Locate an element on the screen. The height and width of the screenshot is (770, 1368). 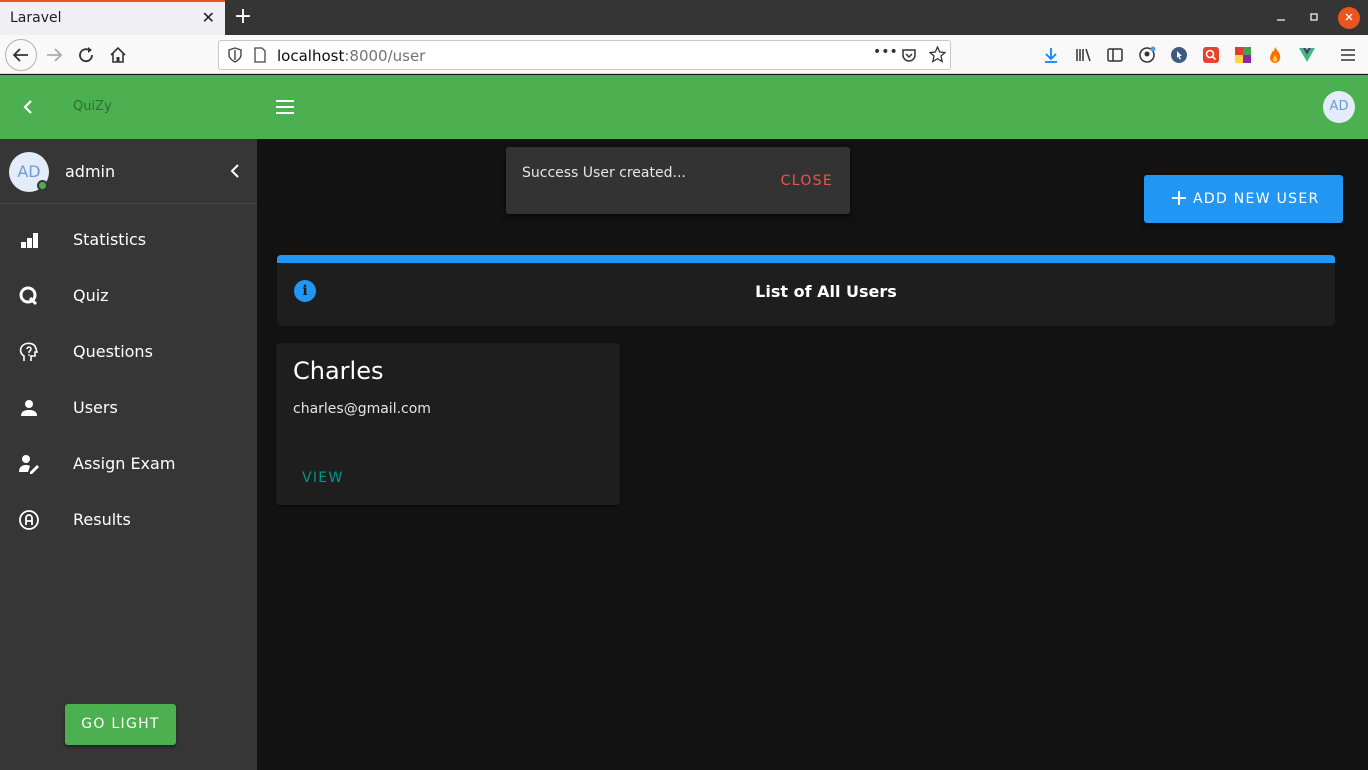
sidebar-item-label: Users is located at coordinates (95, 407).